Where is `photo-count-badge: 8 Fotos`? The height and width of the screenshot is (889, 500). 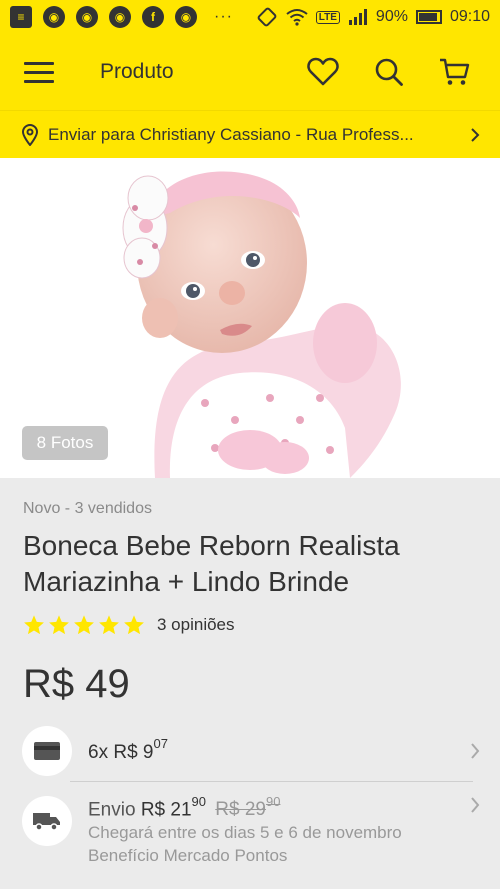 photo-count-badge: 8 Fotos is located at coordinates (65, 443).